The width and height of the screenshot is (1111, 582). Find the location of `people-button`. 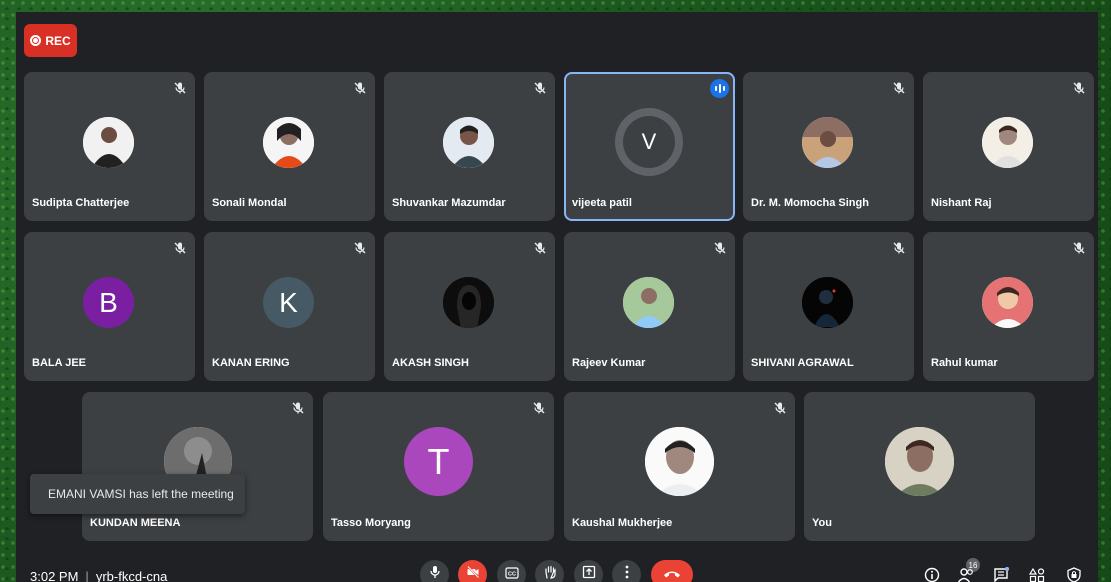

people-button is located at coordinates (966, 574).